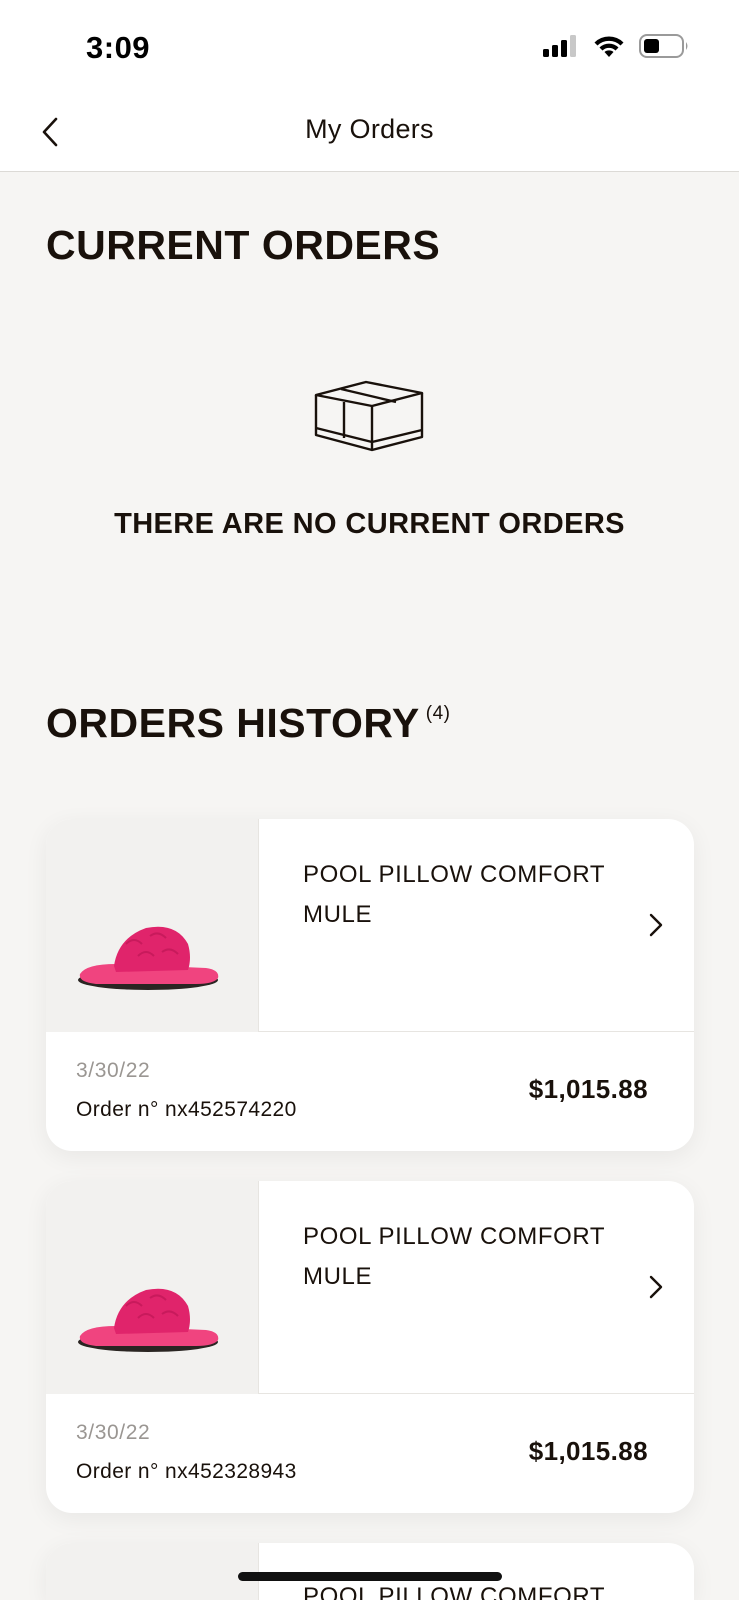  I want to click on home-indicator, so click(370, 1576).